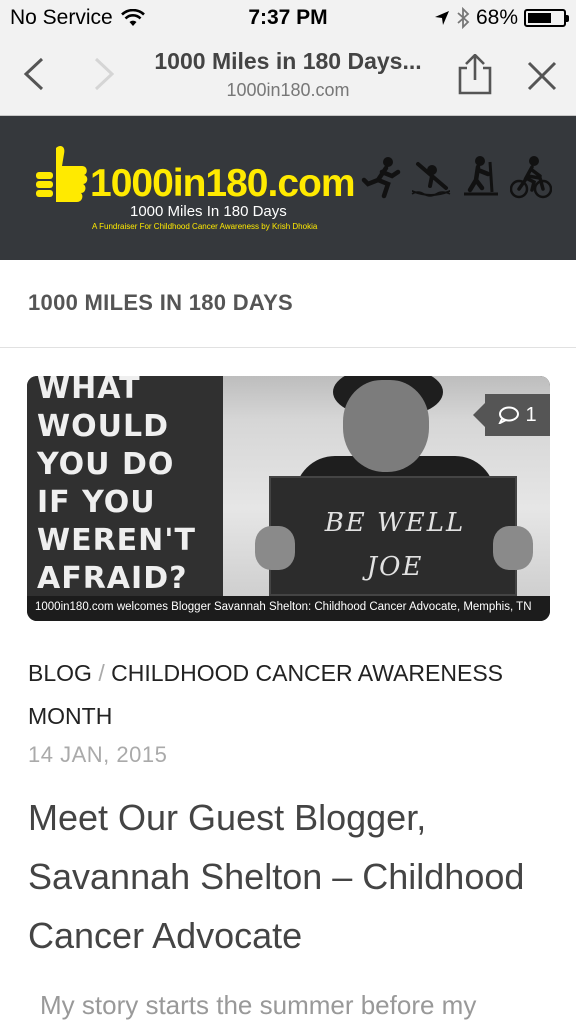 Image resolution: width=576 pixels, height=1024 pixels. I want to click on post-date: 14 JAN, 2015, so click(98, 754).